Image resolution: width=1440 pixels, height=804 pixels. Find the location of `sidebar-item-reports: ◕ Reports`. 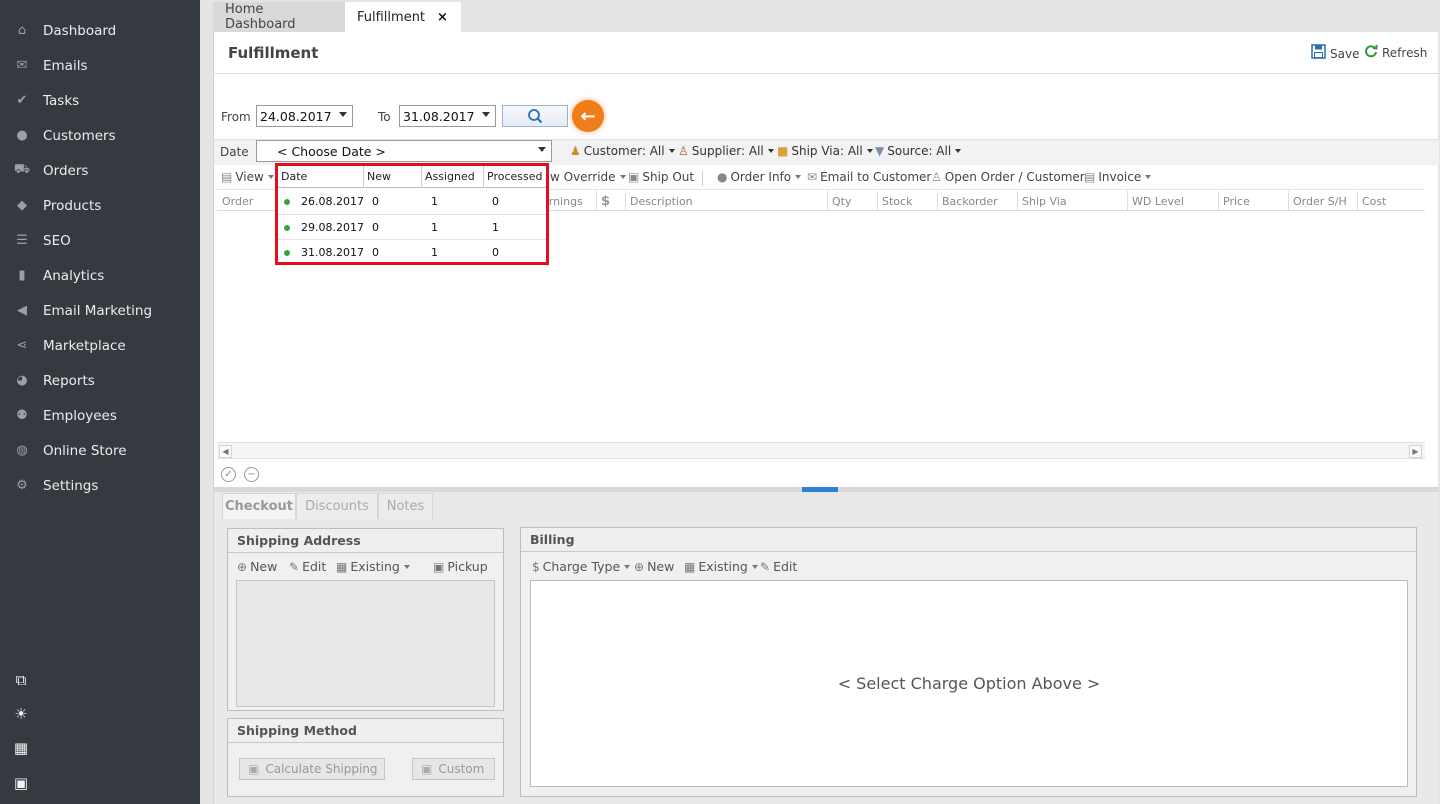

sidebar-item-reports: ◕ Reports is located at coordinates (100, 380).